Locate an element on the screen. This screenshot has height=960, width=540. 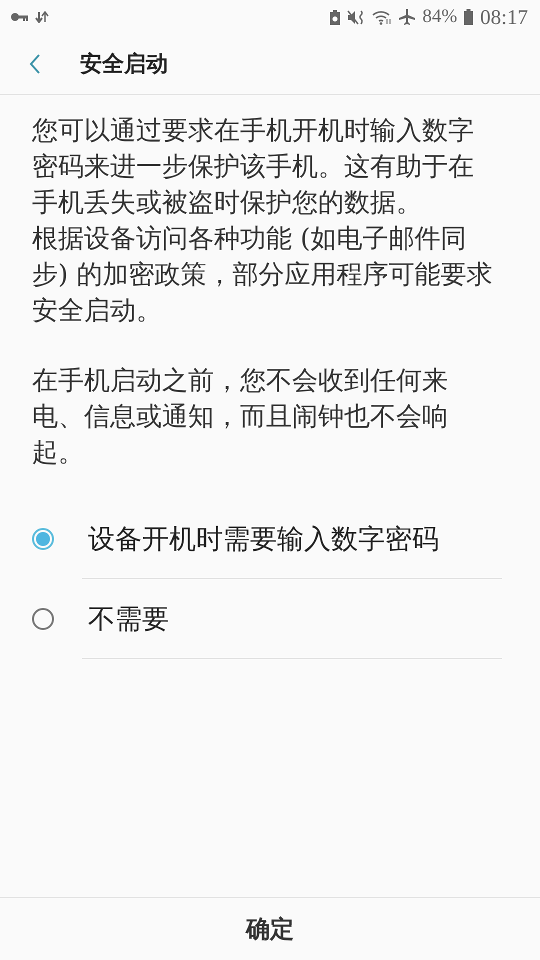
description-text: 根据设备访问各种功能 (如电子邮件同步) 的加密政策，部分应用程序可能要求安全启动。 is located at coordinates (263, 275).